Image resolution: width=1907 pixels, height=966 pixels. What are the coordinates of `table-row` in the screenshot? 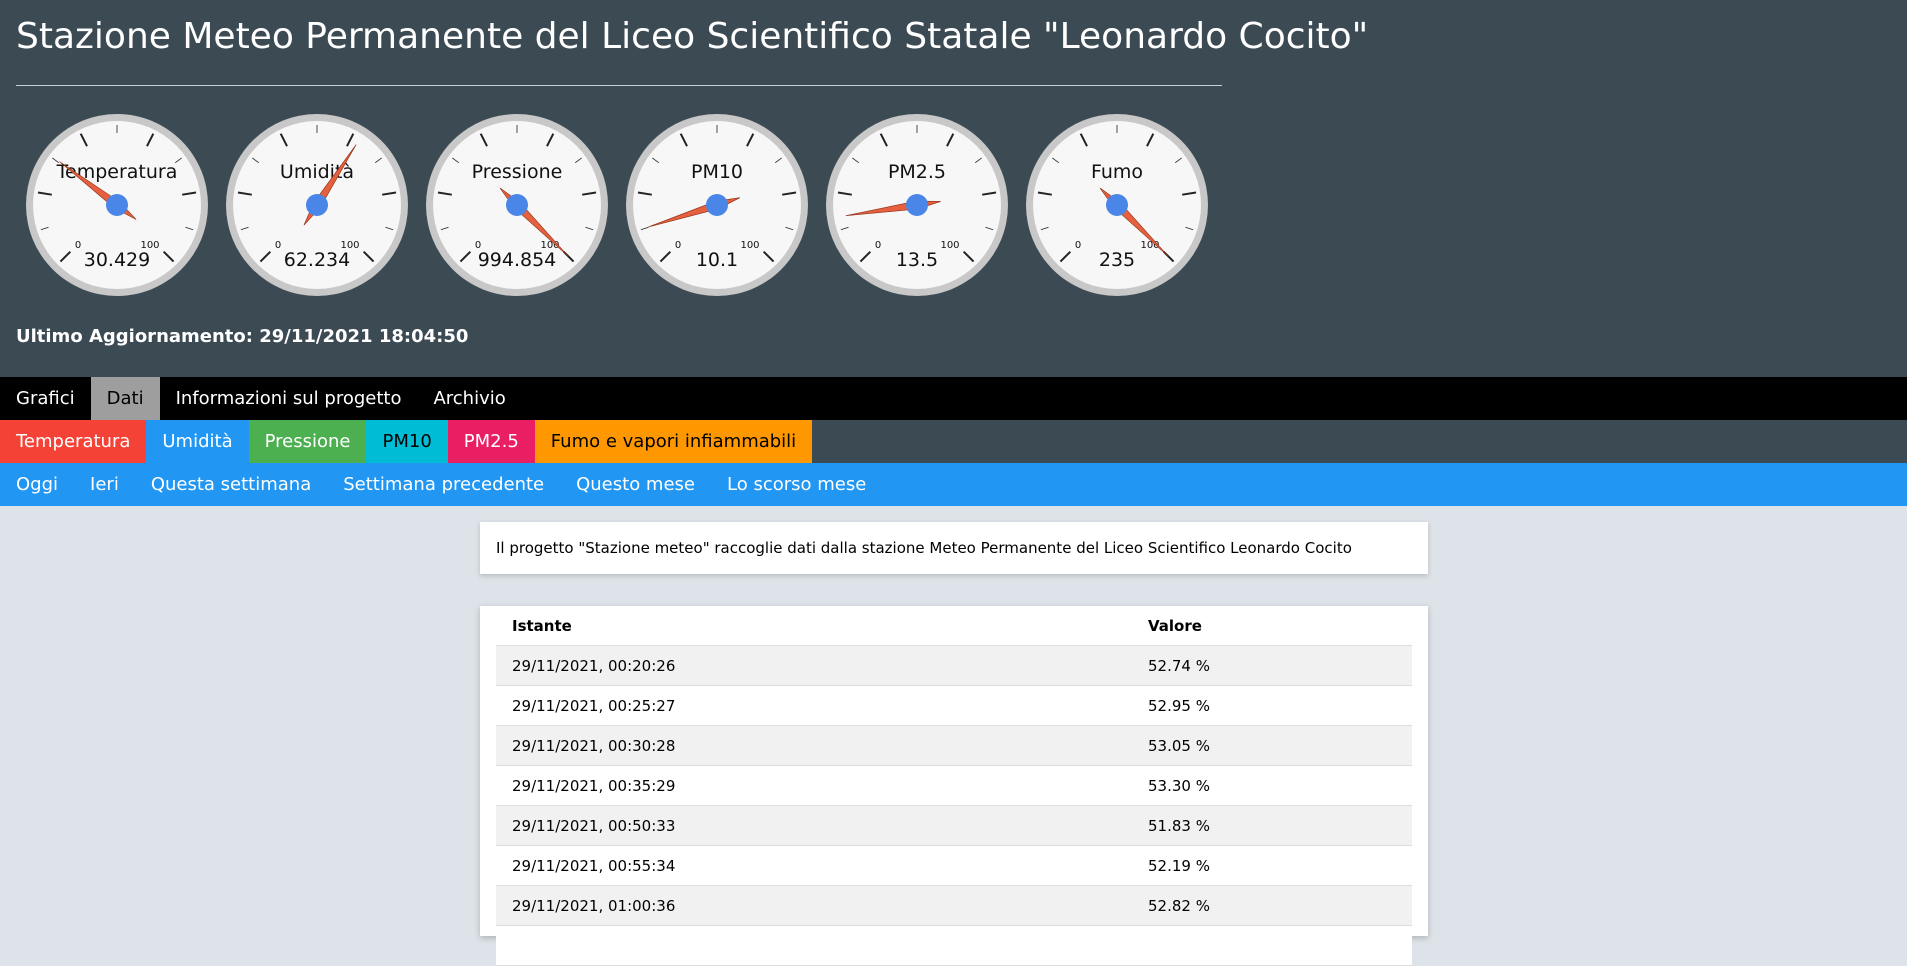 It's located at (954, 945).